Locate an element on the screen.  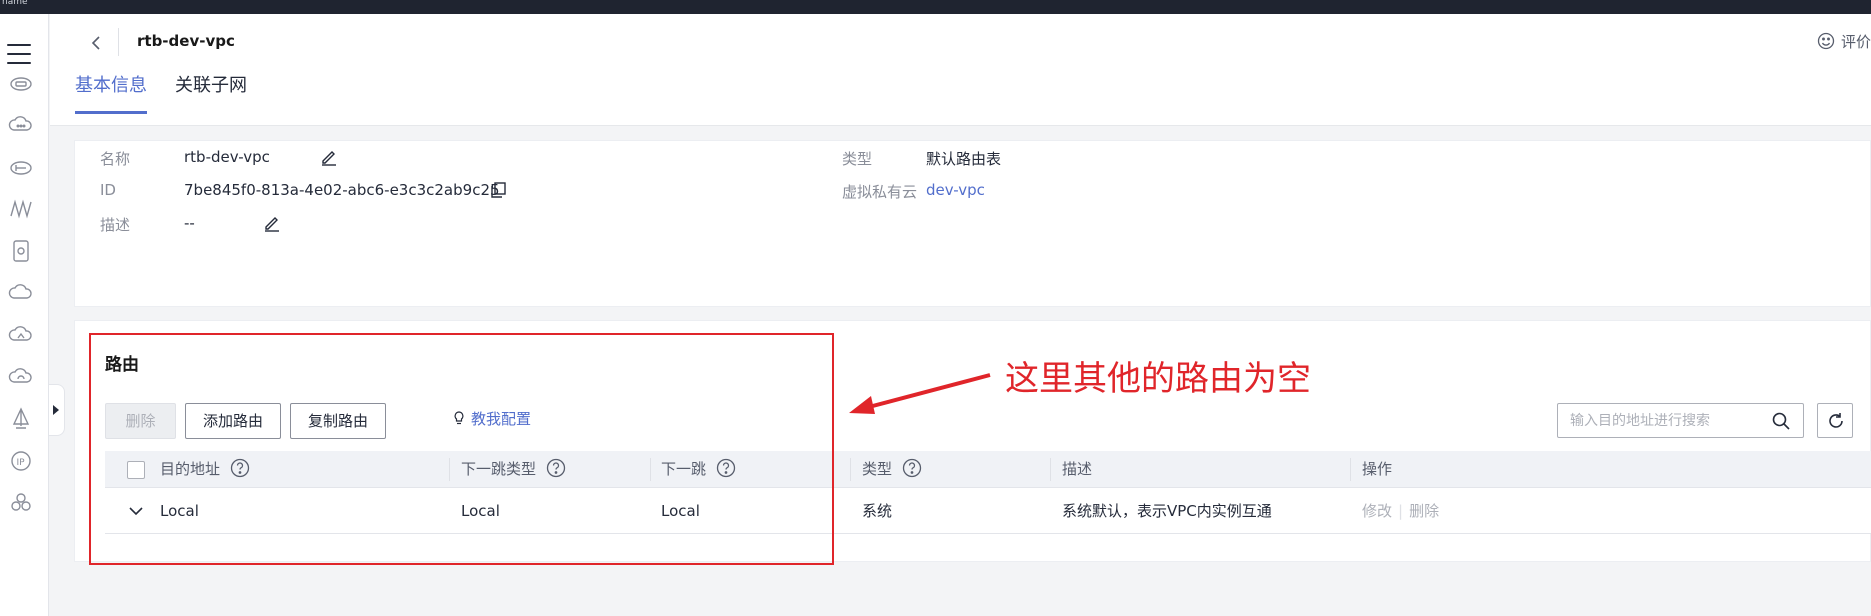
tab-associated-subnets: 关联子网 is located at coordinates (211, 93).